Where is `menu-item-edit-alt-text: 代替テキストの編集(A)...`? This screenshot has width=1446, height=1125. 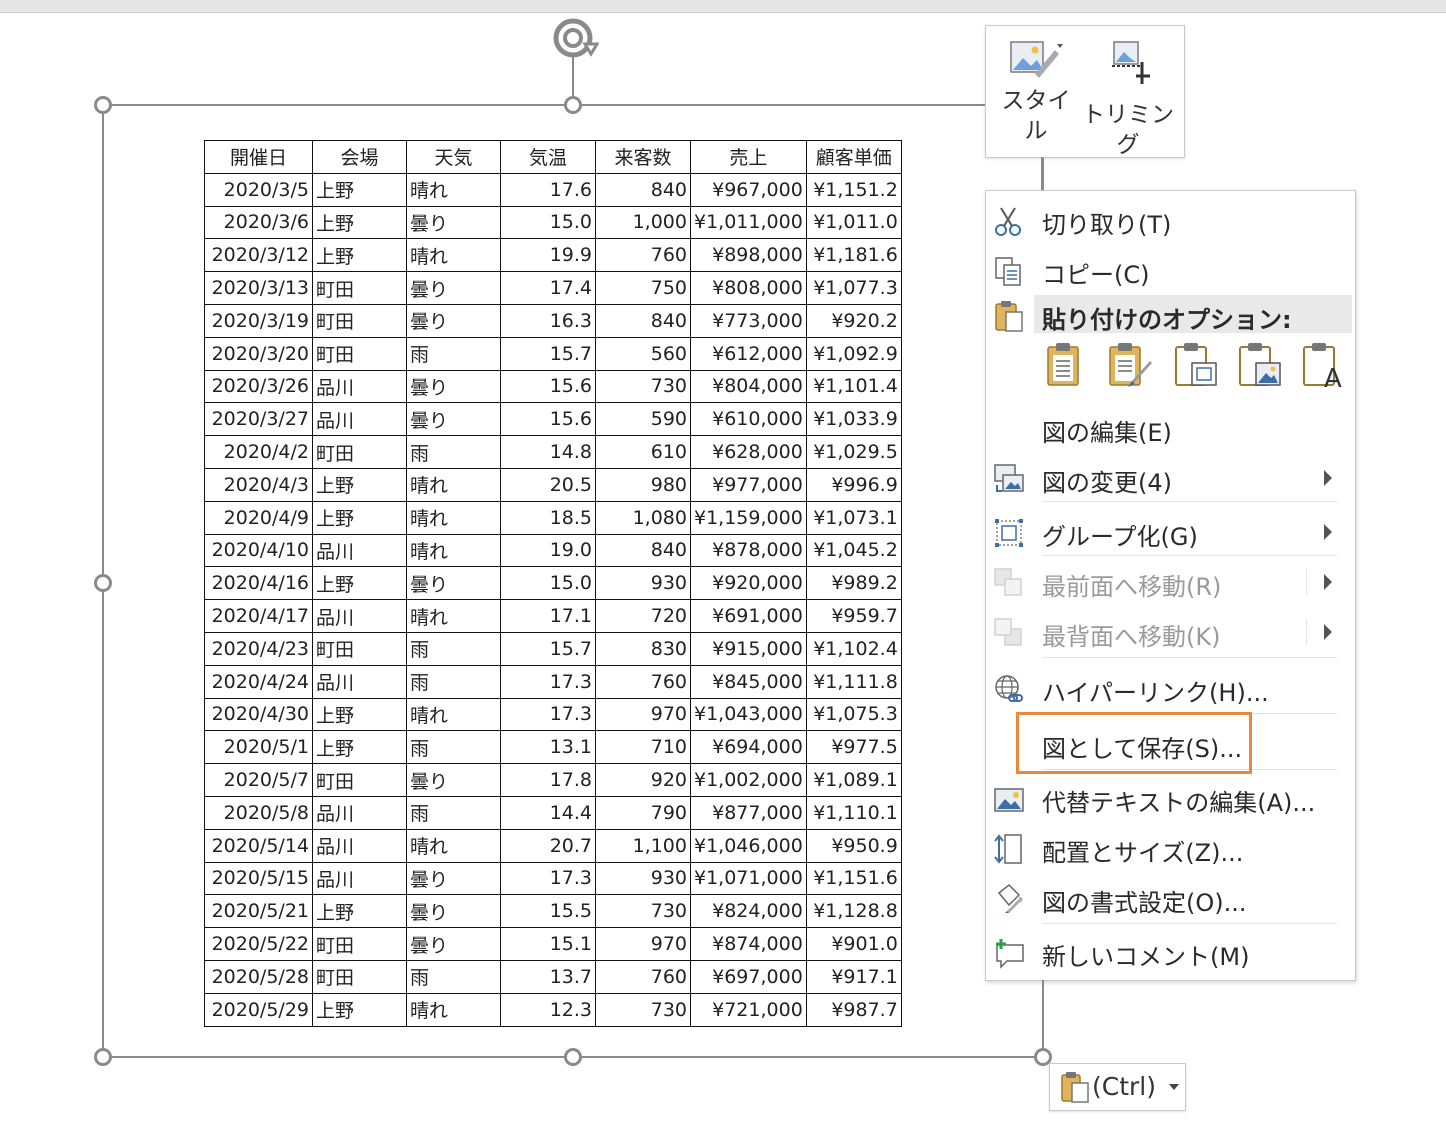 menu-item-edit-alt-text: 代替テキストの編集(A)... is located at coordinates (1170, 798).